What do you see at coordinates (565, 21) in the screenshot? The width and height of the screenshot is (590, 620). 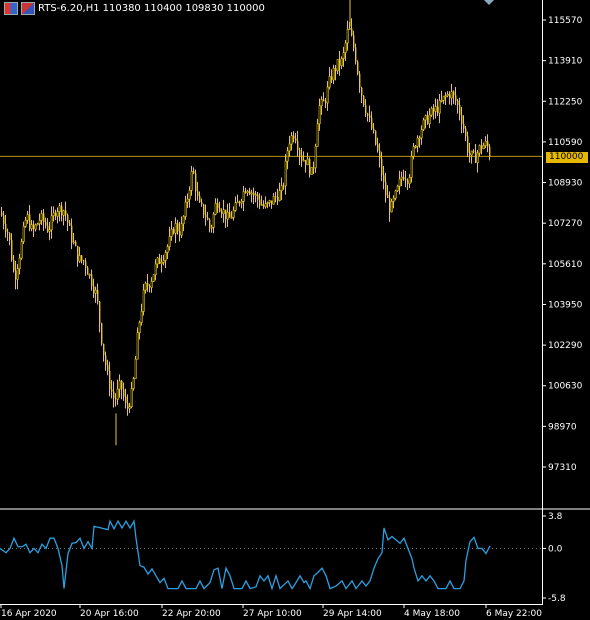 I see `price-tick-label: 115570` at bounding box center [565, 21].